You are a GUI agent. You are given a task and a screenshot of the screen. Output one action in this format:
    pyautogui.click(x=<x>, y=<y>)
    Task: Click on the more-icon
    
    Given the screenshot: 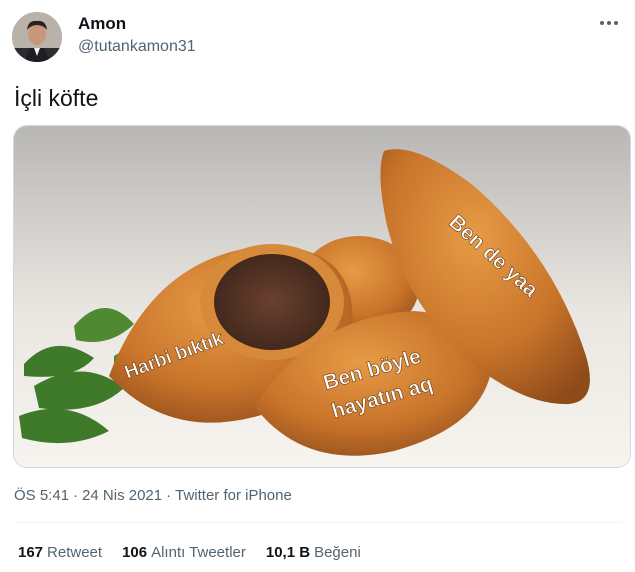 What is the action you would take?
    pyautogui.click(x=609, y=23)
    